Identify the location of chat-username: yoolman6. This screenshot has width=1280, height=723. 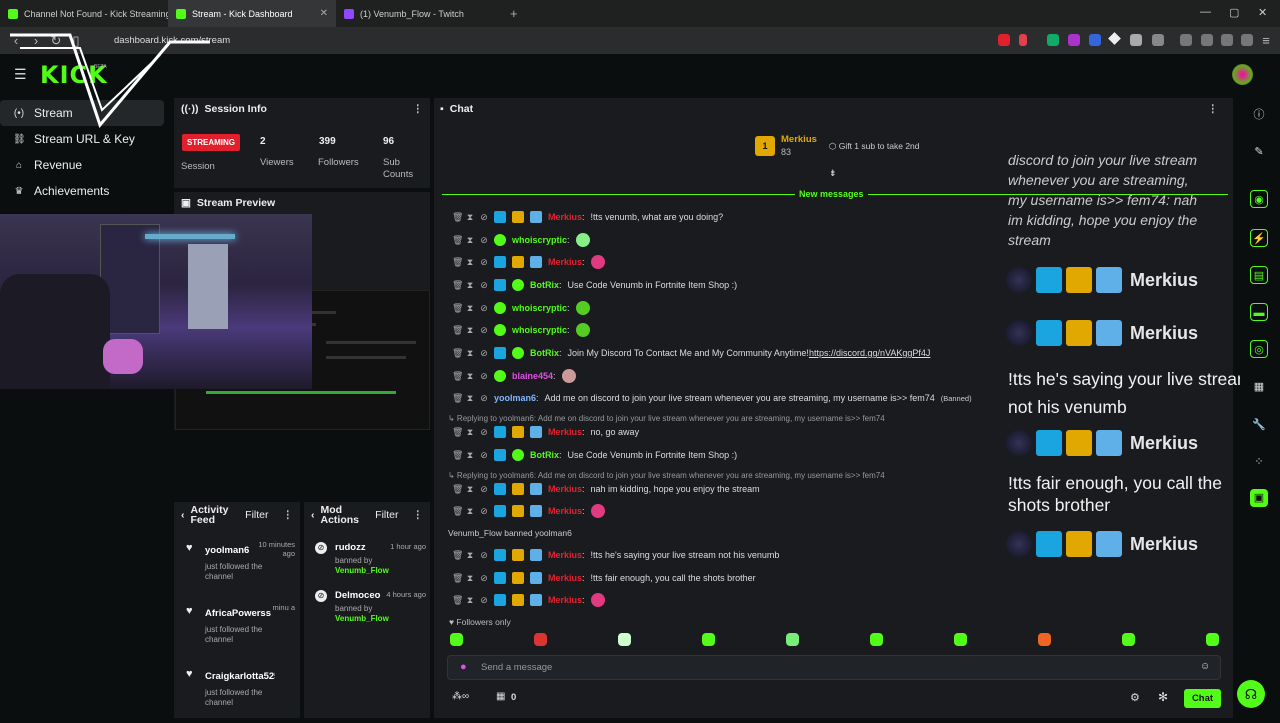
(515, 398).